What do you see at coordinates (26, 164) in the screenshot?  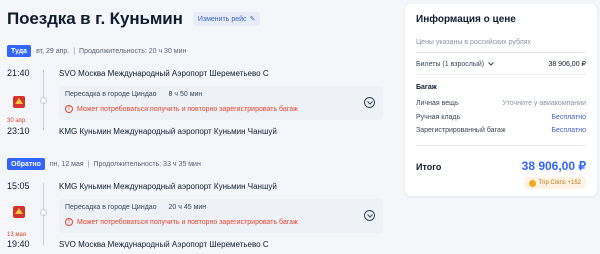 I see `inbound-badge: Обратно` at bounding box center [26, 164].